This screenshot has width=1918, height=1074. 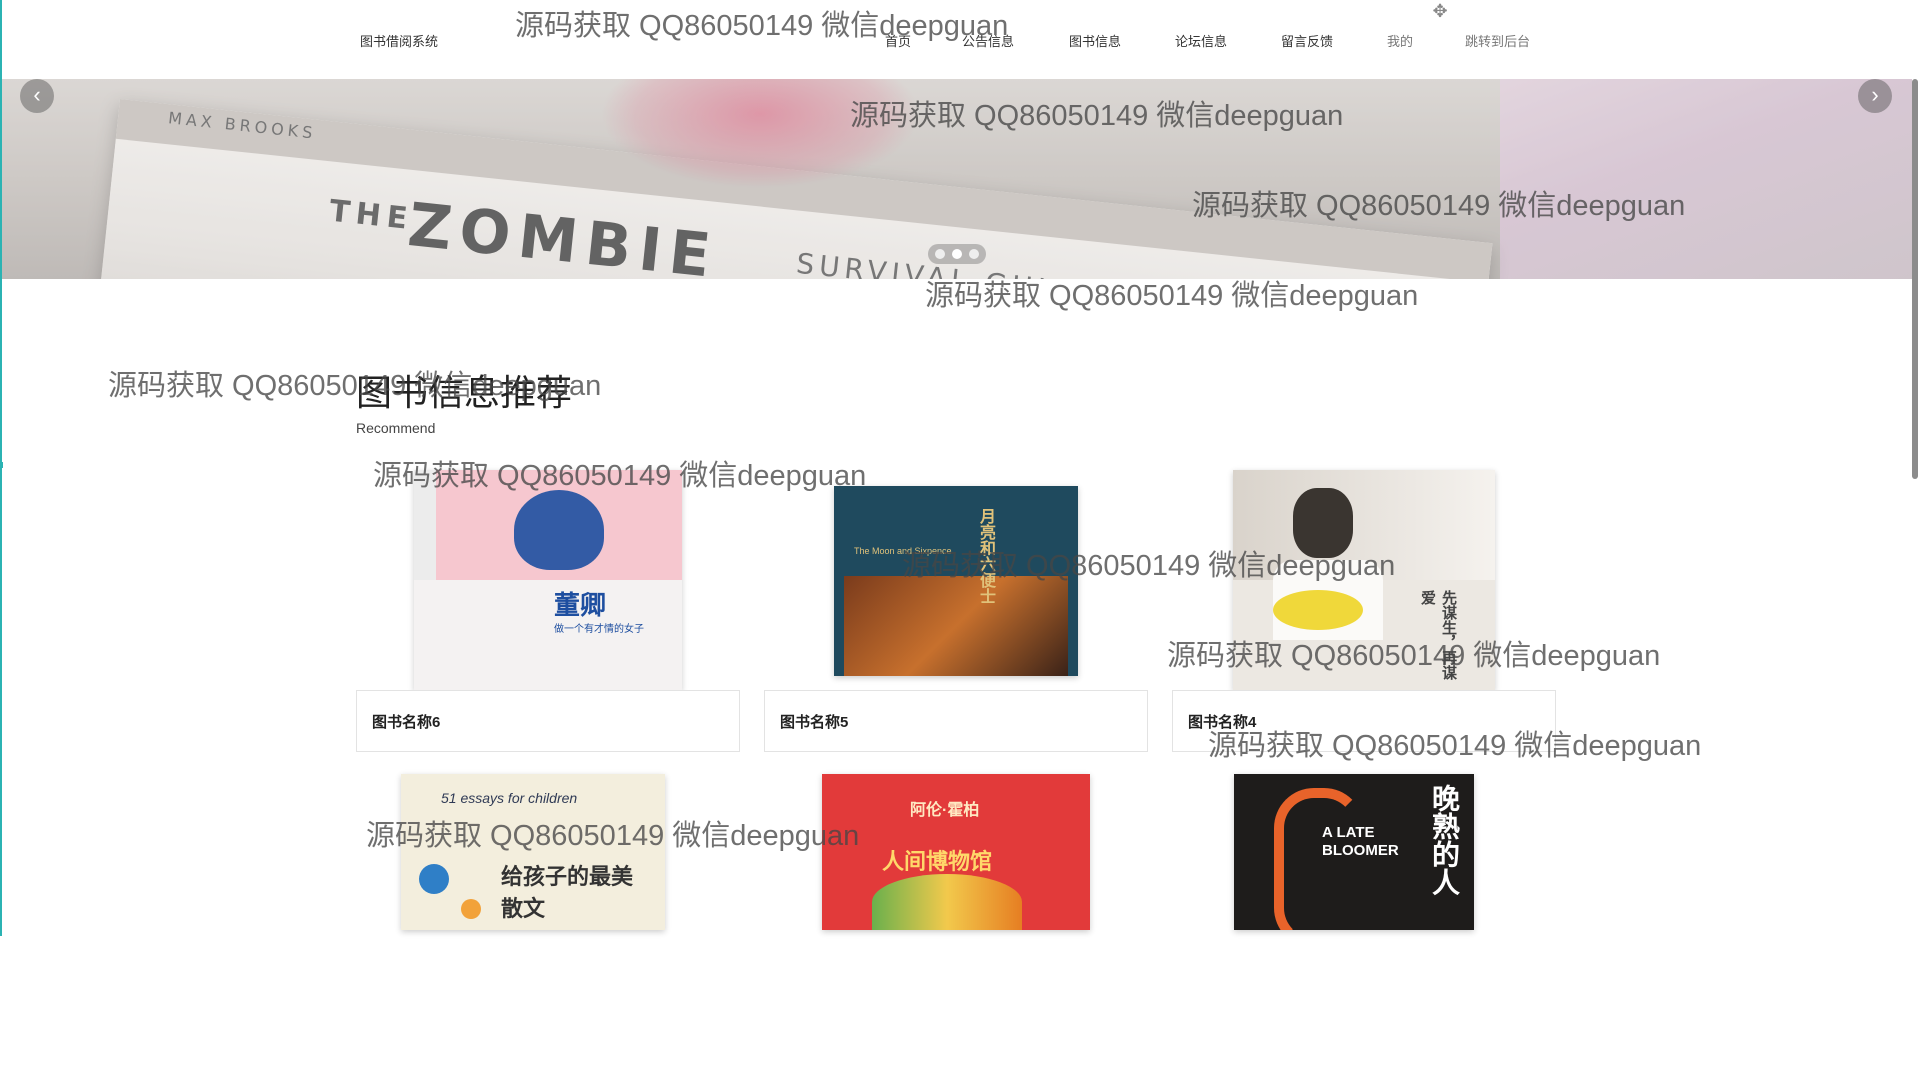 What do you see at coordinates (1497, 40) in the screenshot?
I see `nav-admin-link: 跳转到后台` at bounding box center [1497, 40].